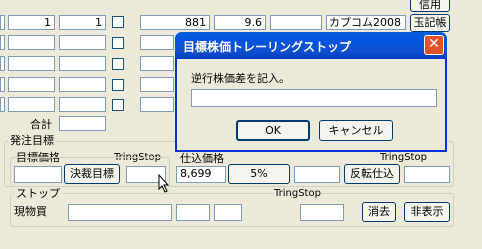 The height and width of the screenshot is (249, 482). I want to click on close-icon: ✕, so click(434, 45).